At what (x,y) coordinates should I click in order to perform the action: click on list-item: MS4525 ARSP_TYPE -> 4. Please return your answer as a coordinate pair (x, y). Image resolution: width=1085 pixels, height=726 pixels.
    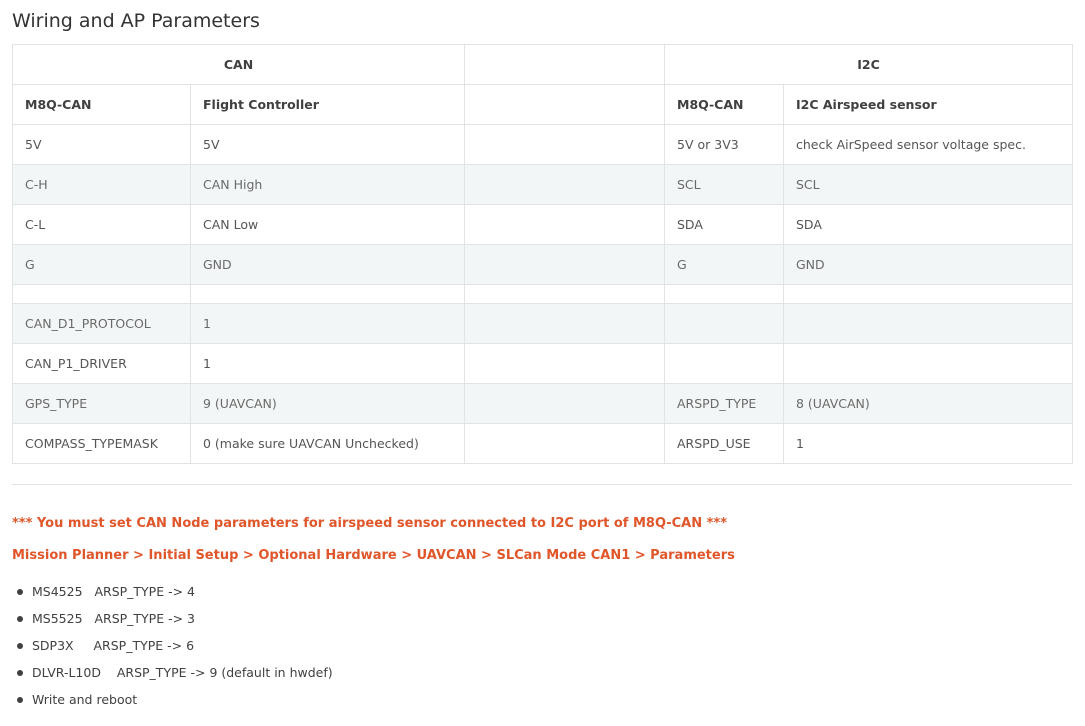
    Looking at the image, I should click on (172, 596).